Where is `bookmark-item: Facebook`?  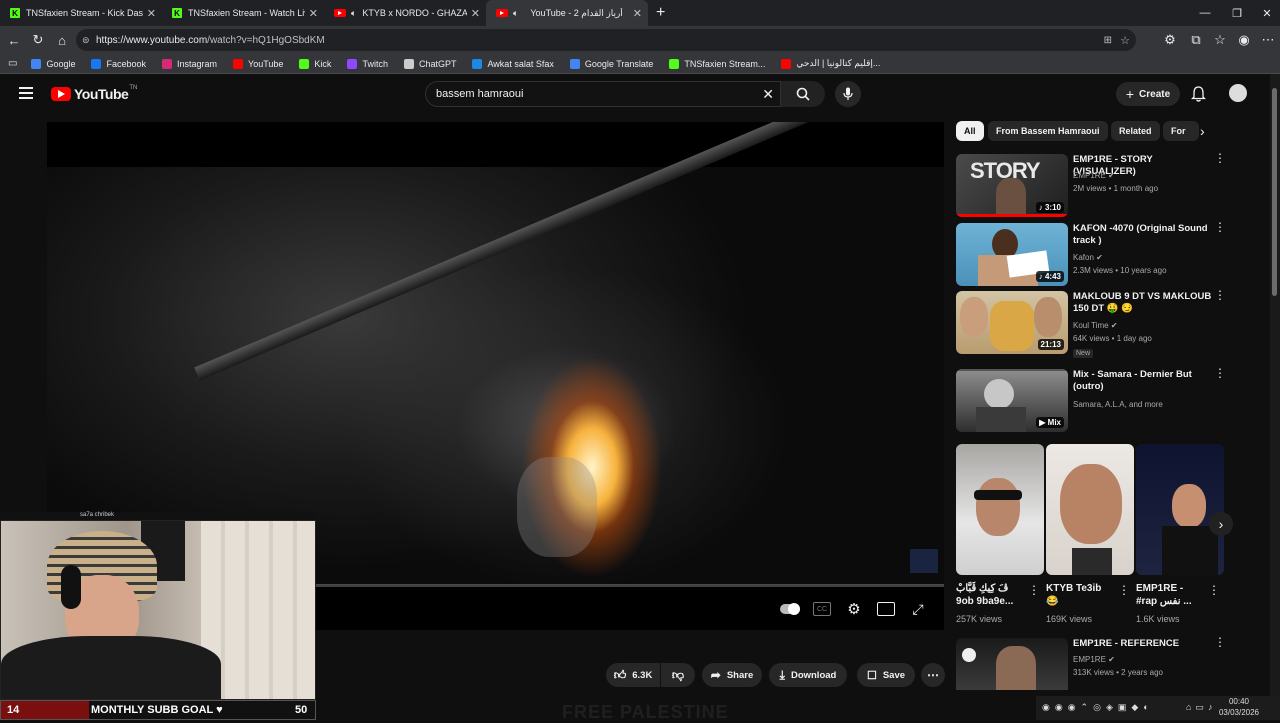 bookmark-item: Facebook is located at coordinates (118, 63).